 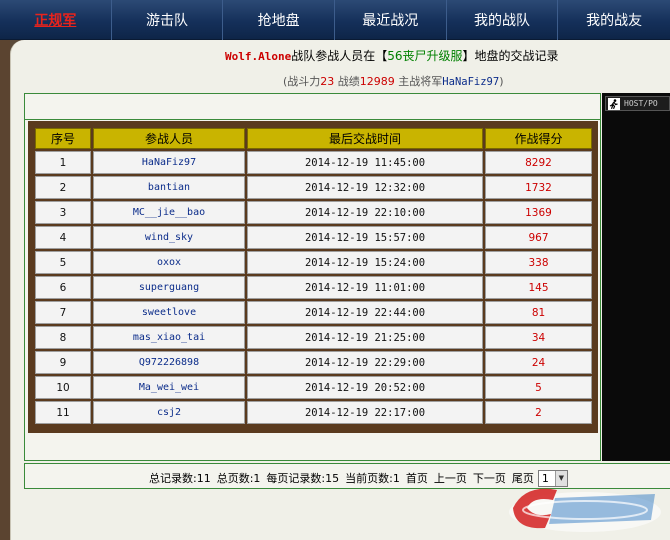 I want to click on last-battle-time: 2014-12-19 15:57:00, so click(x=365, y=237).